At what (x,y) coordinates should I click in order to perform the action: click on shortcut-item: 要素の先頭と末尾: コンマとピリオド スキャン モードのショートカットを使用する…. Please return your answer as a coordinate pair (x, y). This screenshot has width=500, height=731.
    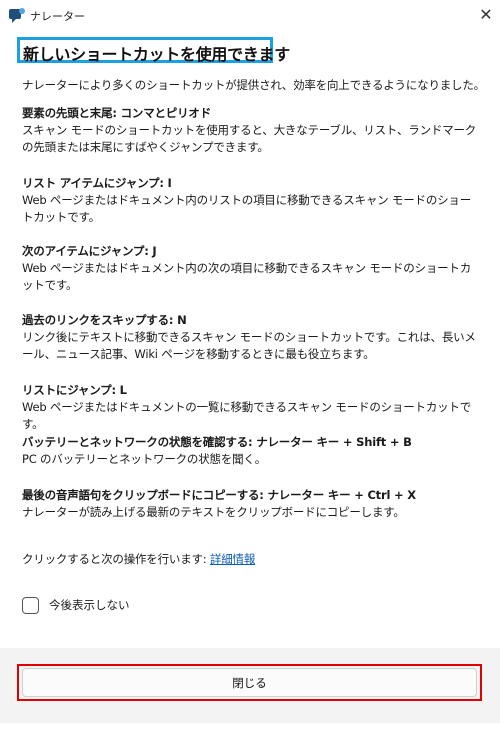
    Looking at the image, I should click on (252, 130).